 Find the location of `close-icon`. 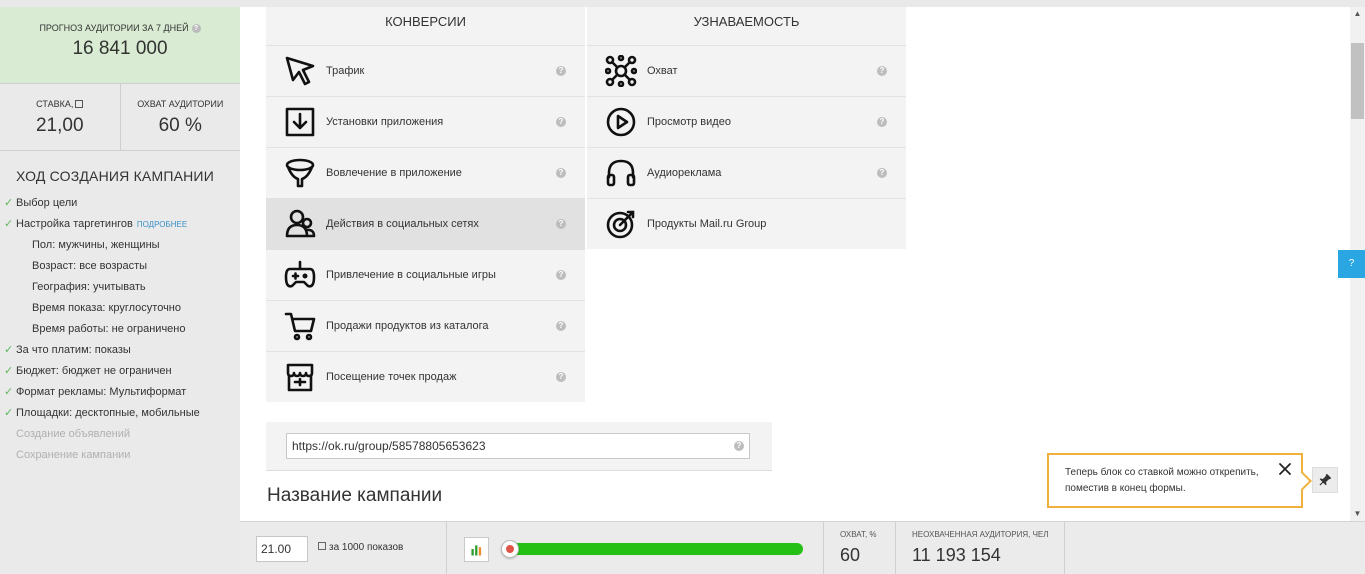

close-icon is located at coordinates (1285, 469).